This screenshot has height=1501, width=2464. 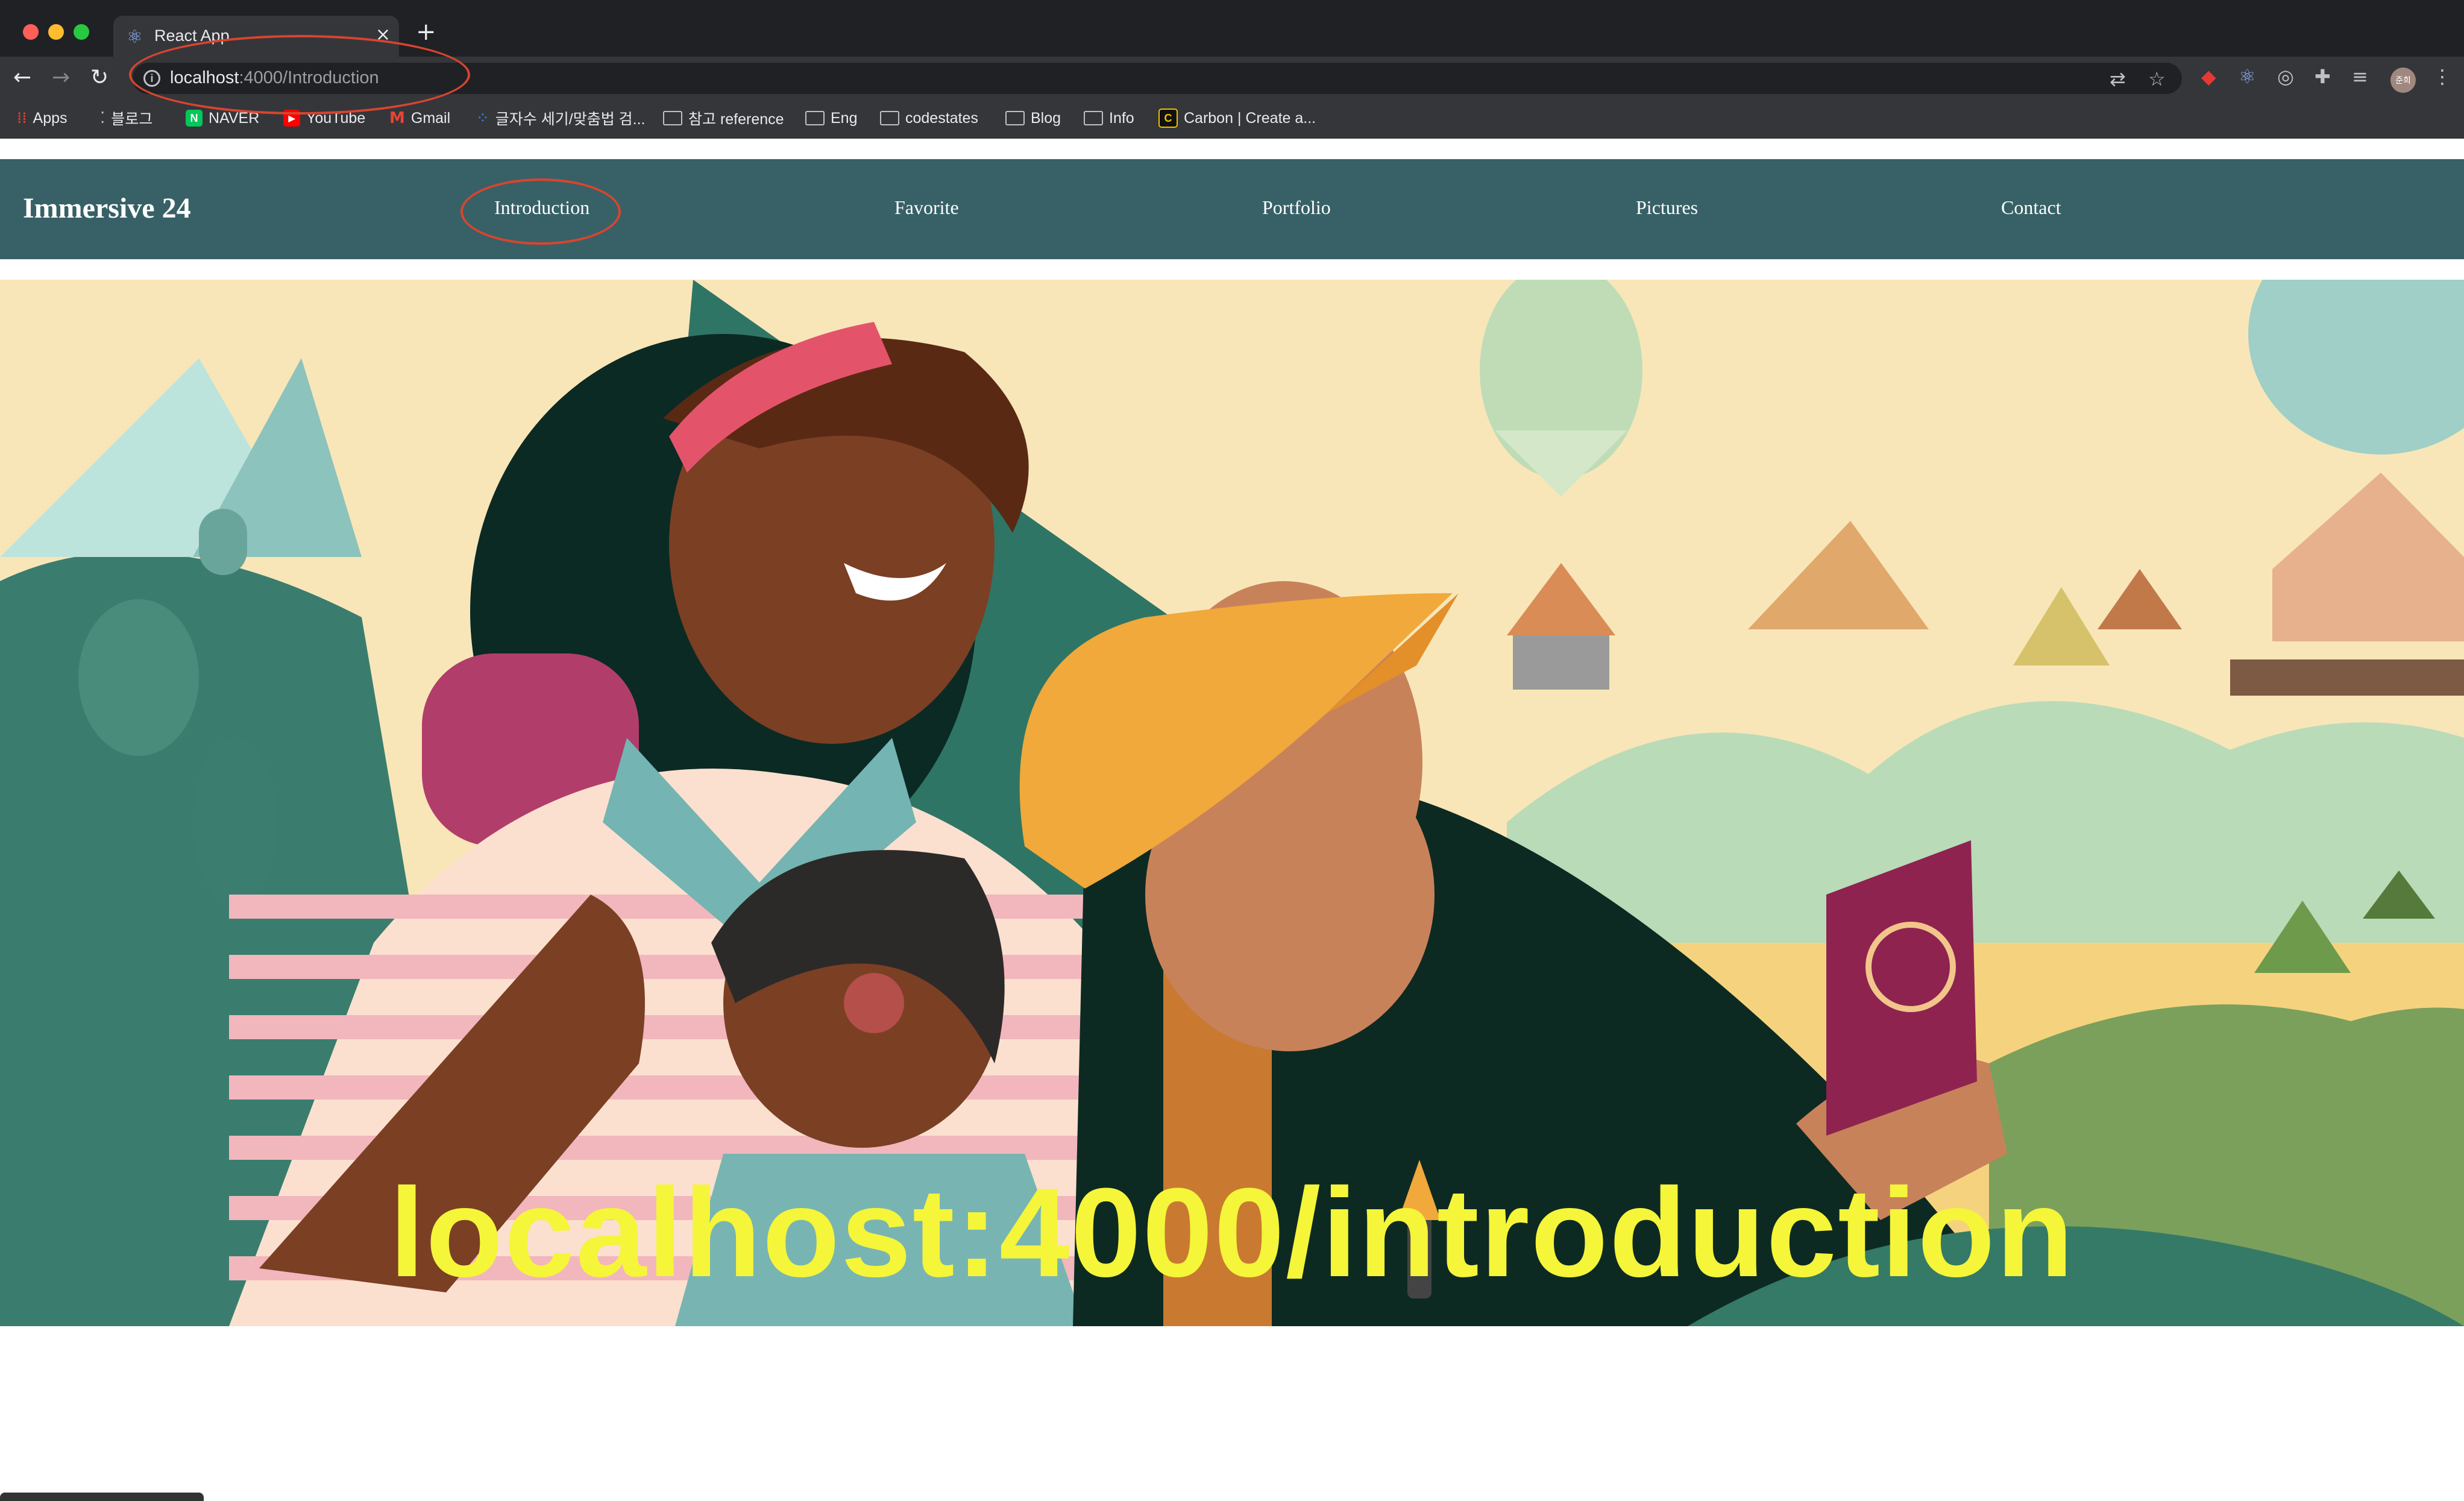 I want to click on site-brand: Immersive 24, so click(x=107, y=208).